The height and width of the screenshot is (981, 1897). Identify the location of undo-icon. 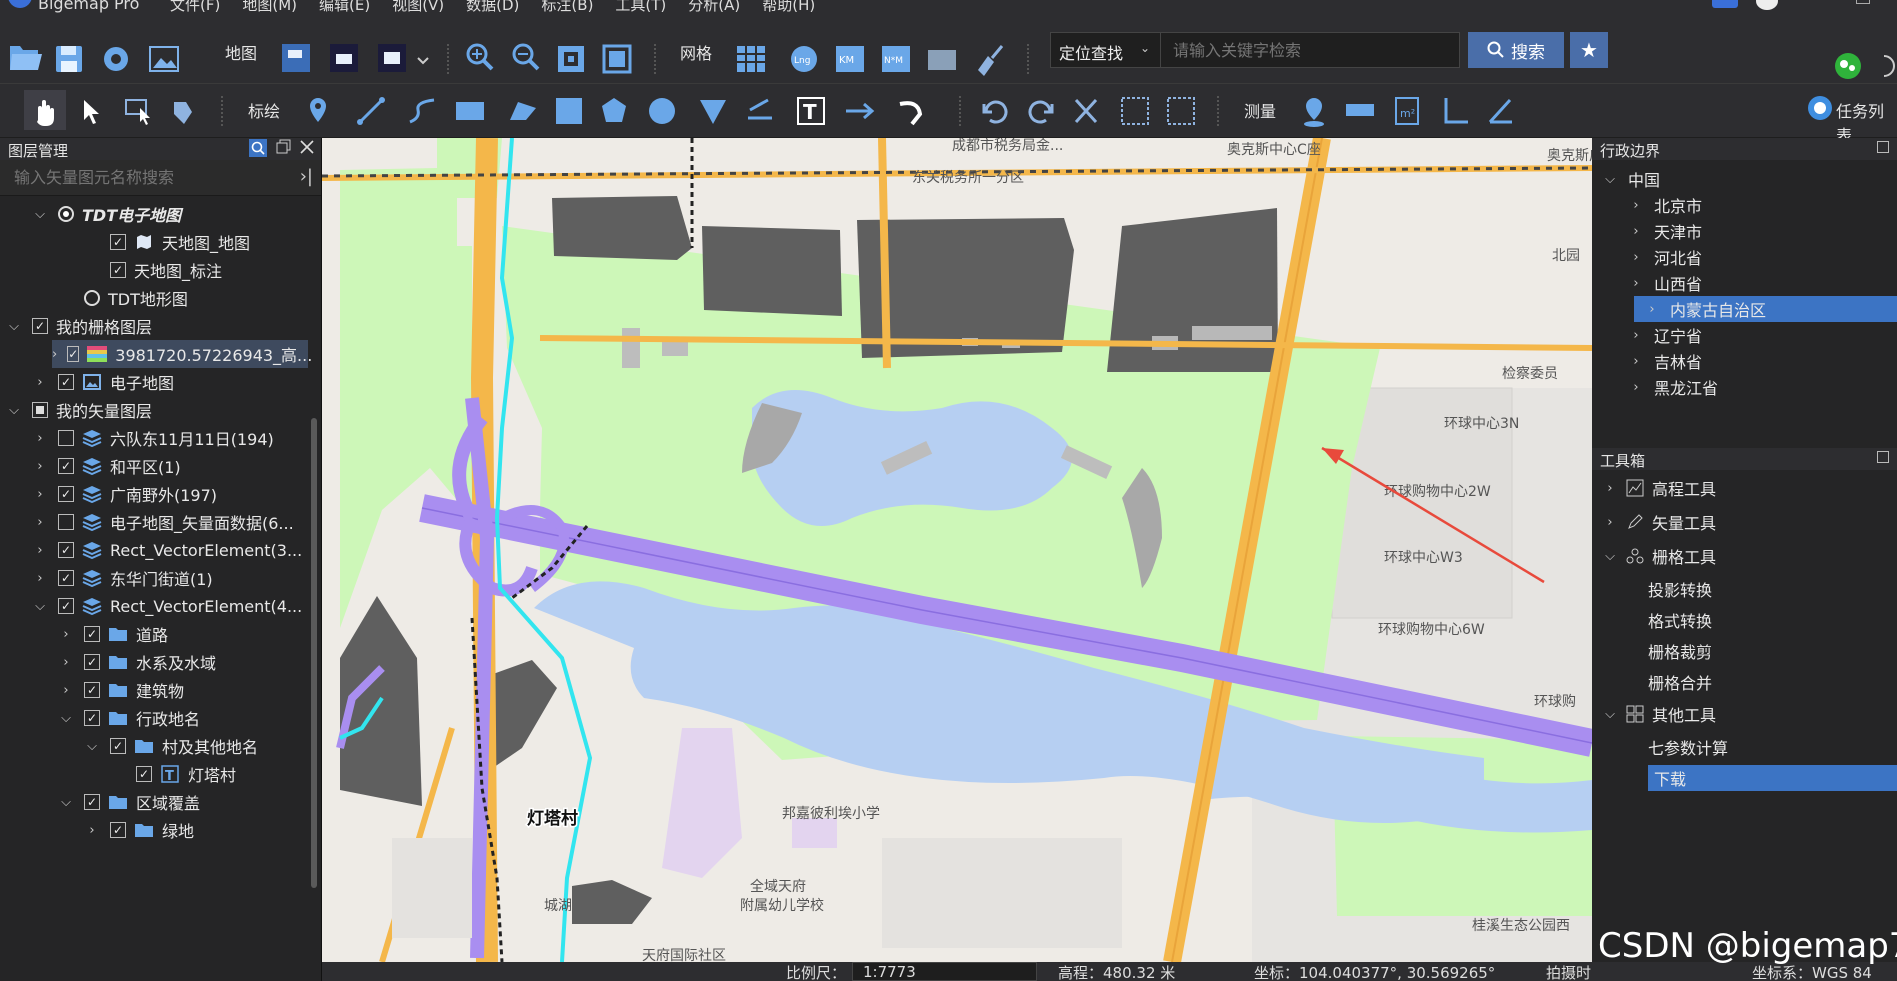
(995, 112).